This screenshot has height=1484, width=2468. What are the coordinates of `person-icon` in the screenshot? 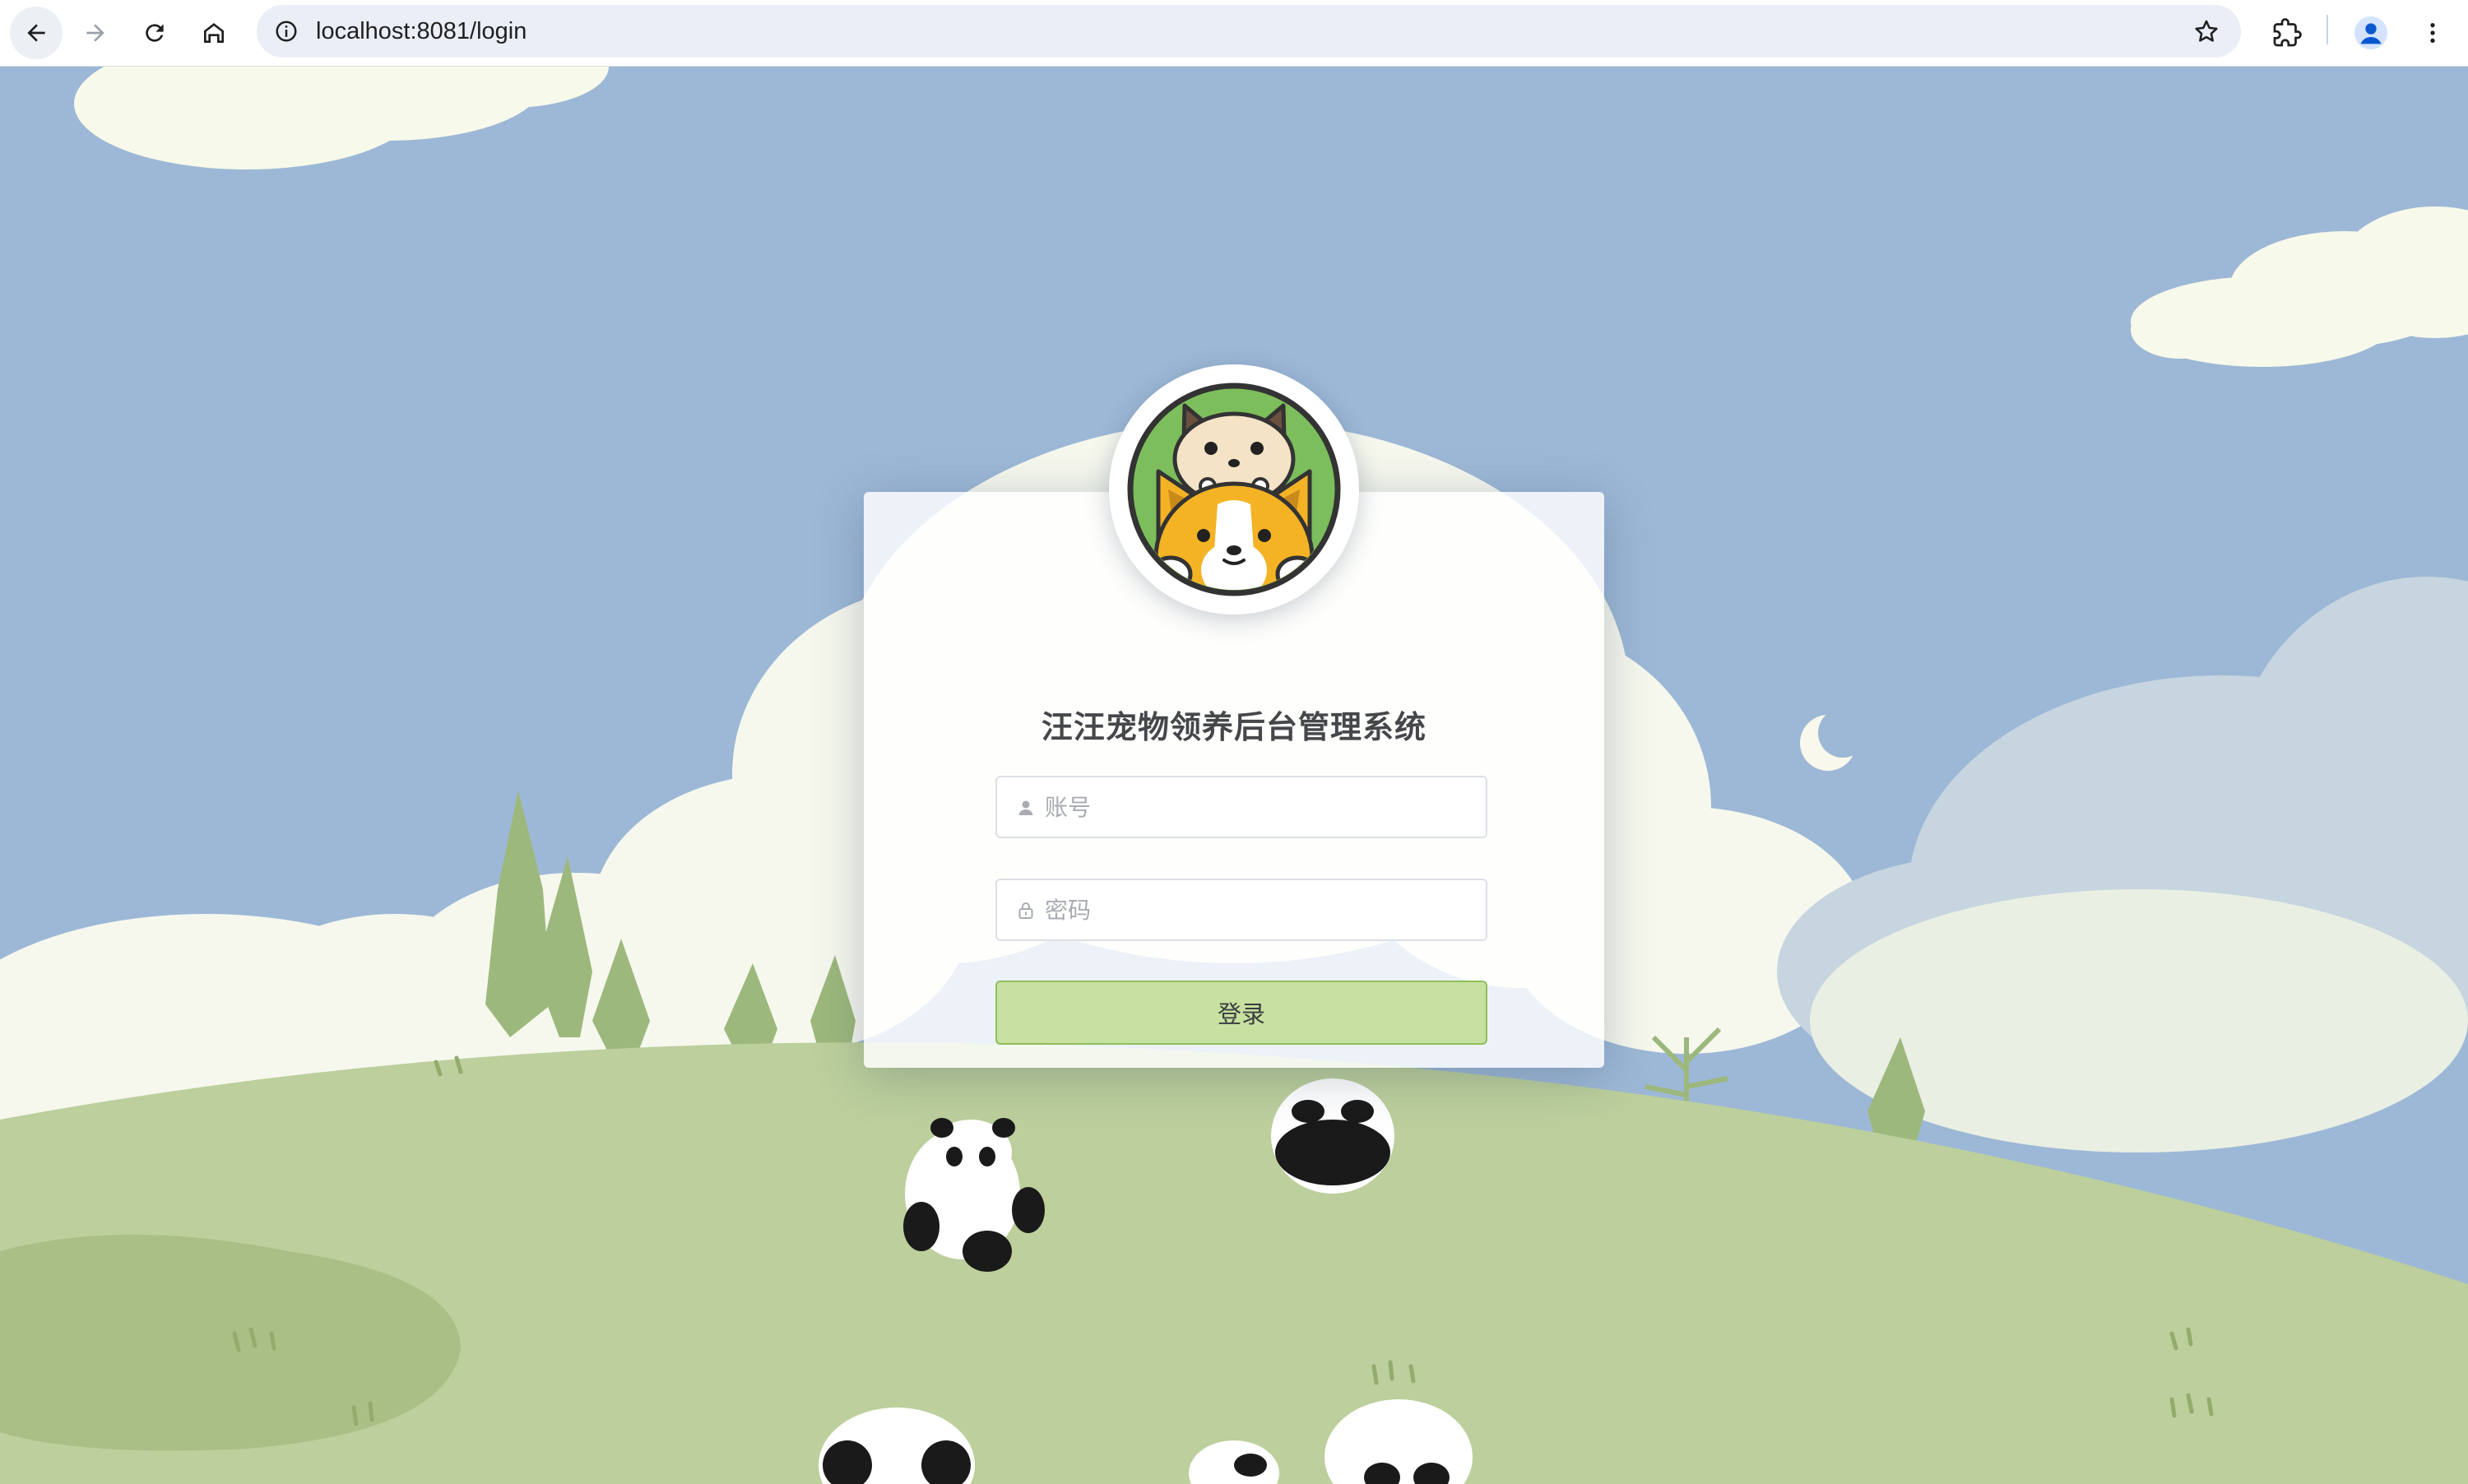 It's located at (2370, 32).